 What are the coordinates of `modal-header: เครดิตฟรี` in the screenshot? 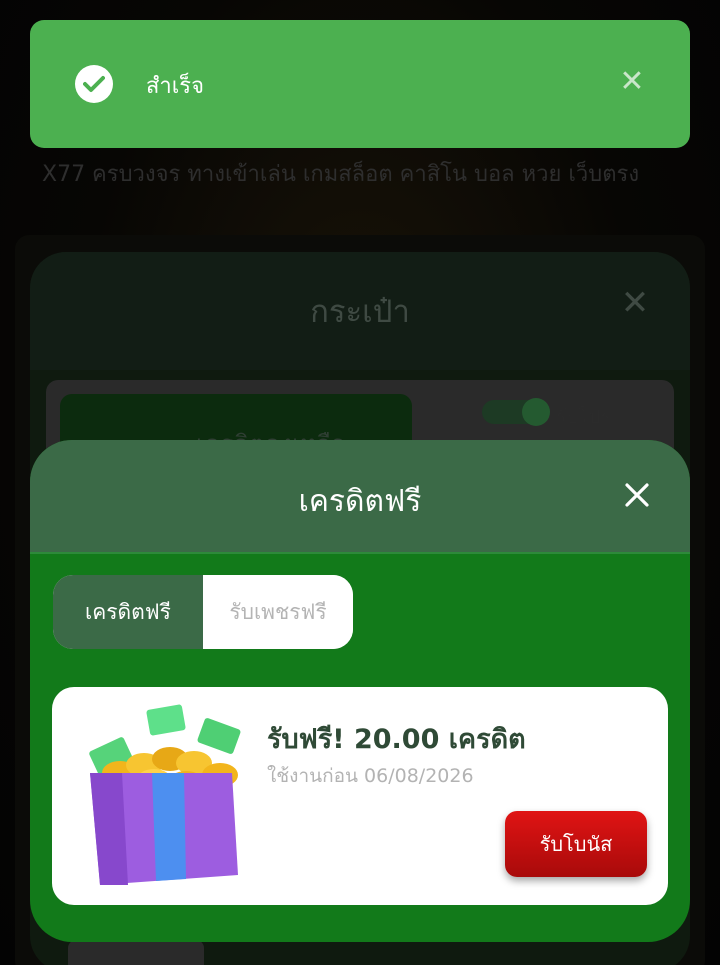 It's located at (360, 497).